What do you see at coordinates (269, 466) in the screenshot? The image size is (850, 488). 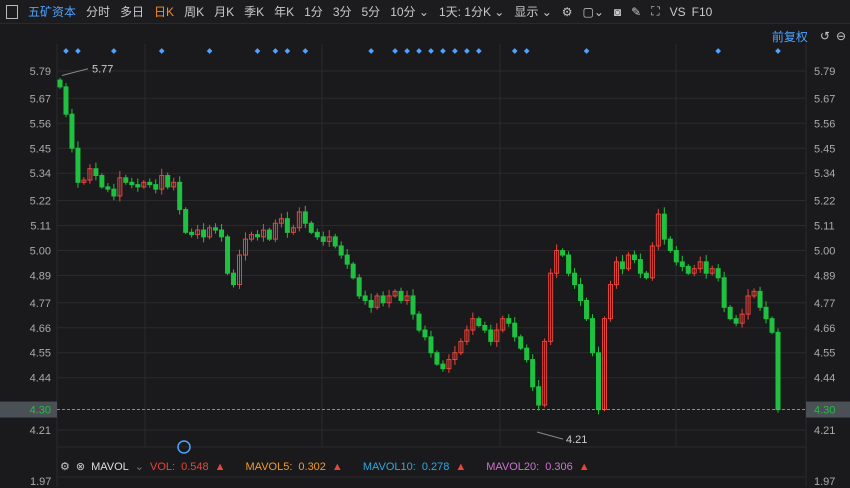 I see `mavol5-label: MAVOL5:` at bounding box center [269, 466].